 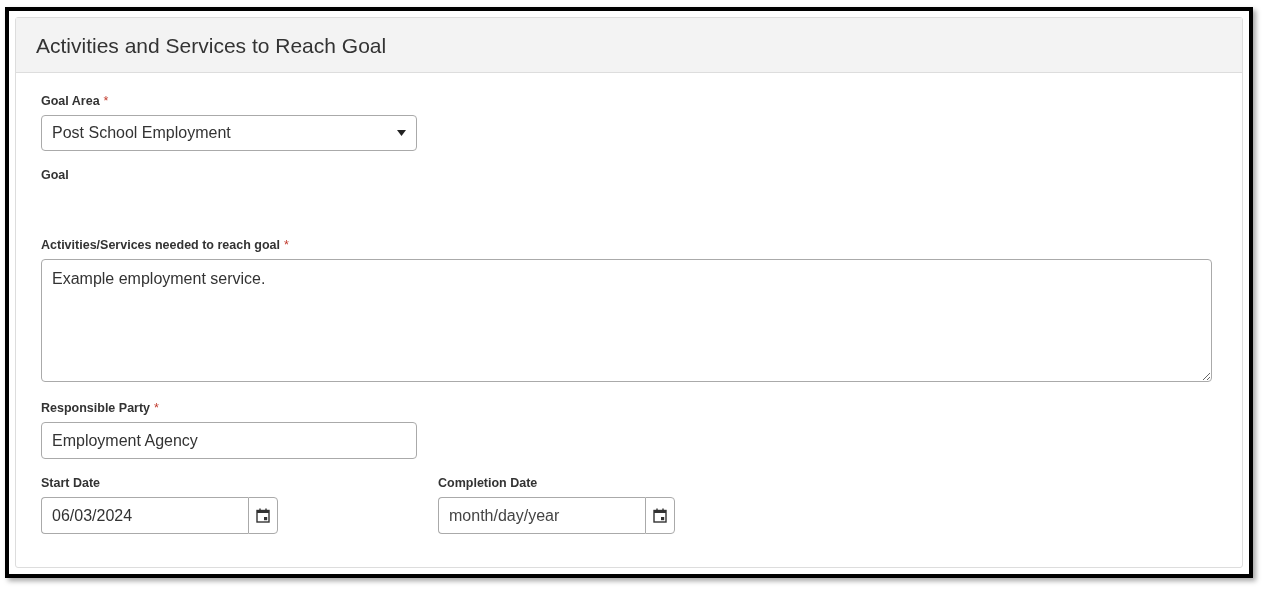 What do you see at coordinates (160, 245) in the screenshot?
I see `field-label: Activities/Services needed to reach goal` at bounding box center [160, 245].